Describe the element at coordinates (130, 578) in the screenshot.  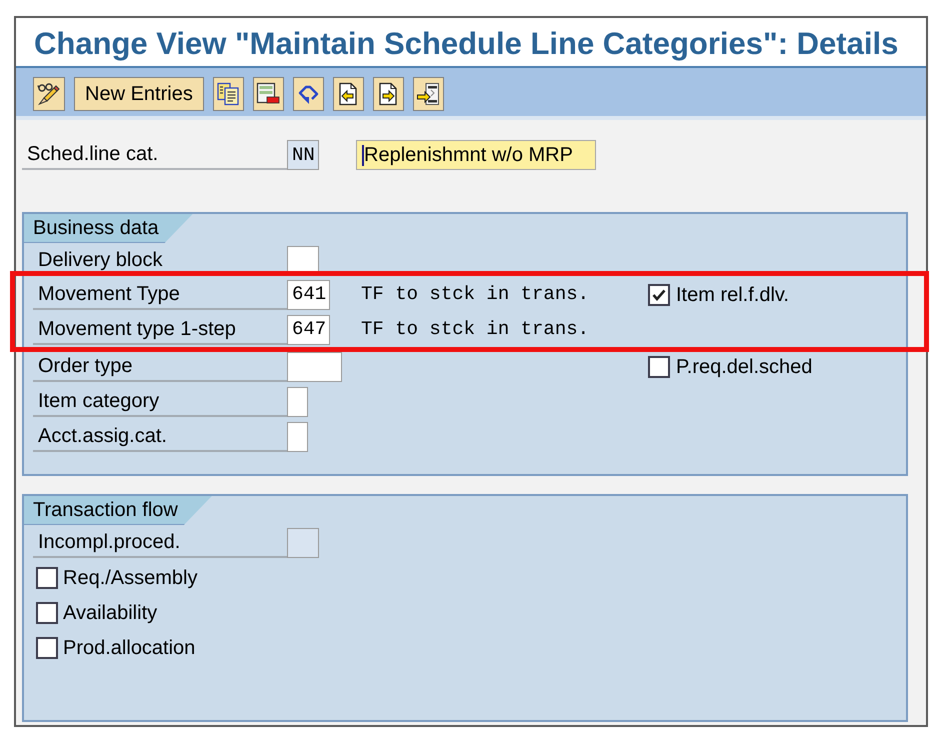
I see `checkbox-label: Req./Assembly` at that location.